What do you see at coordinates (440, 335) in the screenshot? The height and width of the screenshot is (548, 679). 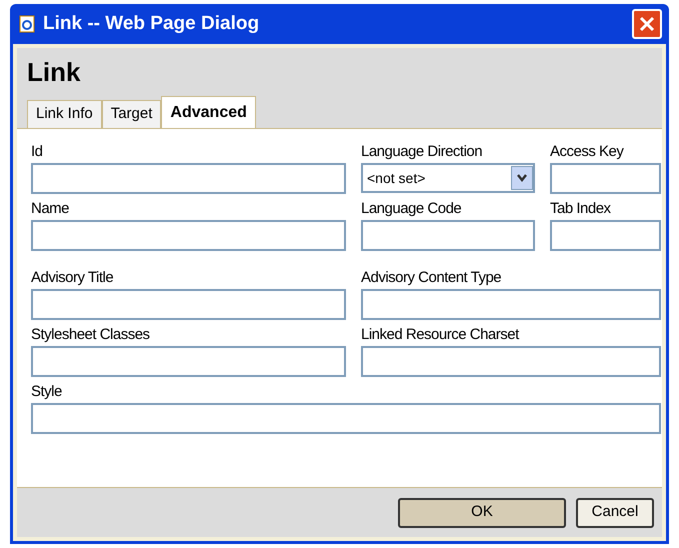 I see `field-label: Linked Resource Charset` at bounding box center [440, 335].